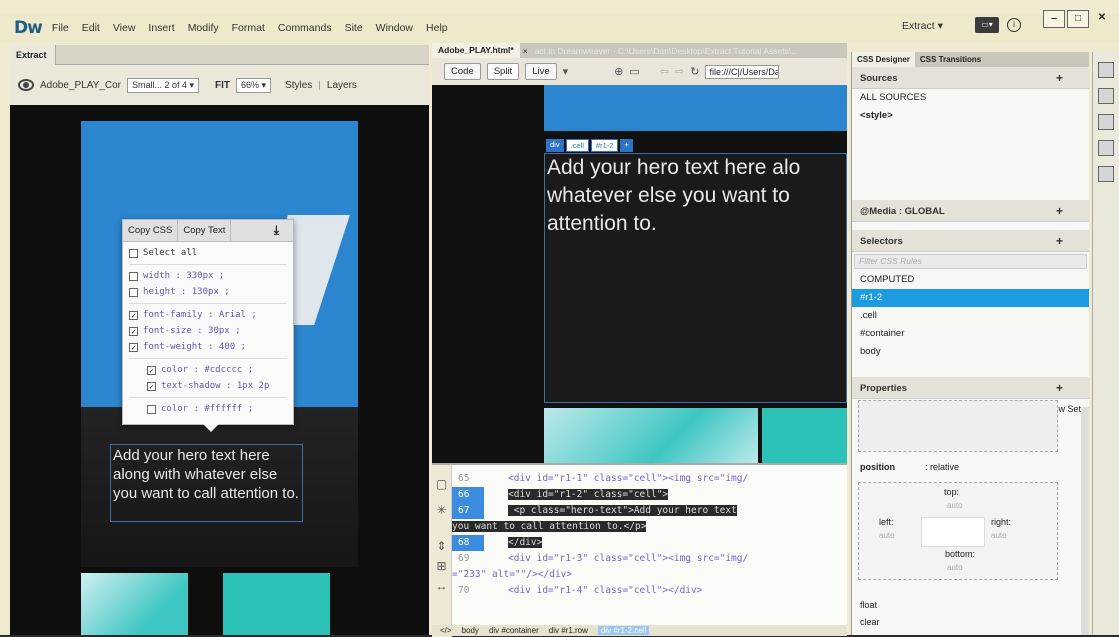  What do you see at coordinates (555, 145) in the screenshot?
I see `hud-tag-div: div` at bounding box center [555, 145].